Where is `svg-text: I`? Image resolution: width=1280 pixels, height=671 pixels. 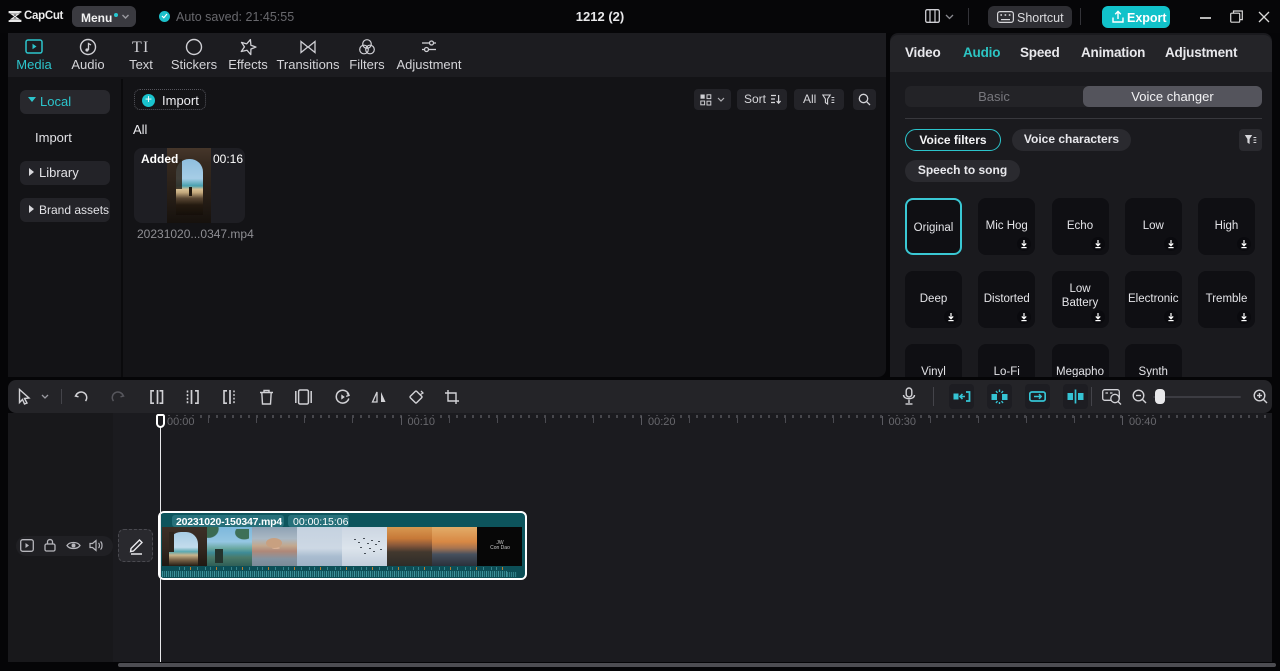
svg-text: I is located at coordinates (145, 47).